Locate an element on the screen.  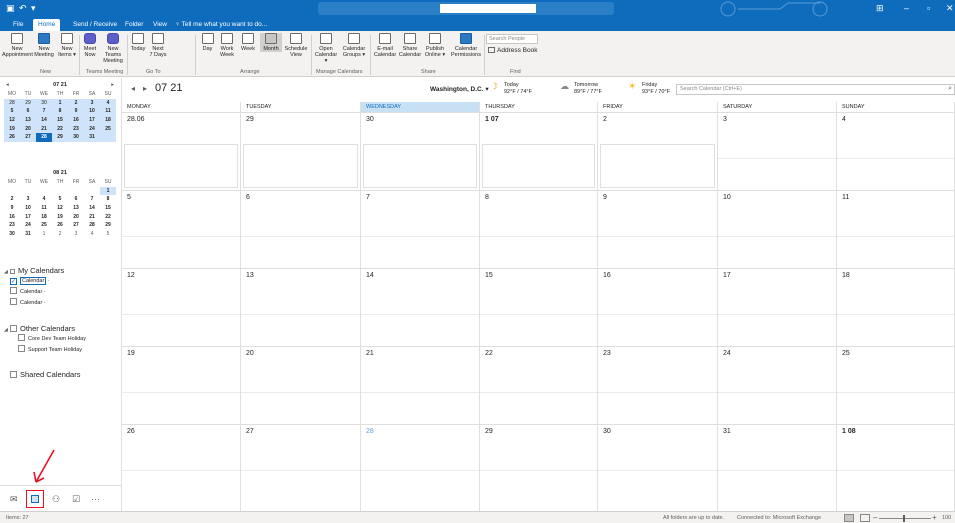
mini-calendar-day: 30 is located at coordinates (44, 103).